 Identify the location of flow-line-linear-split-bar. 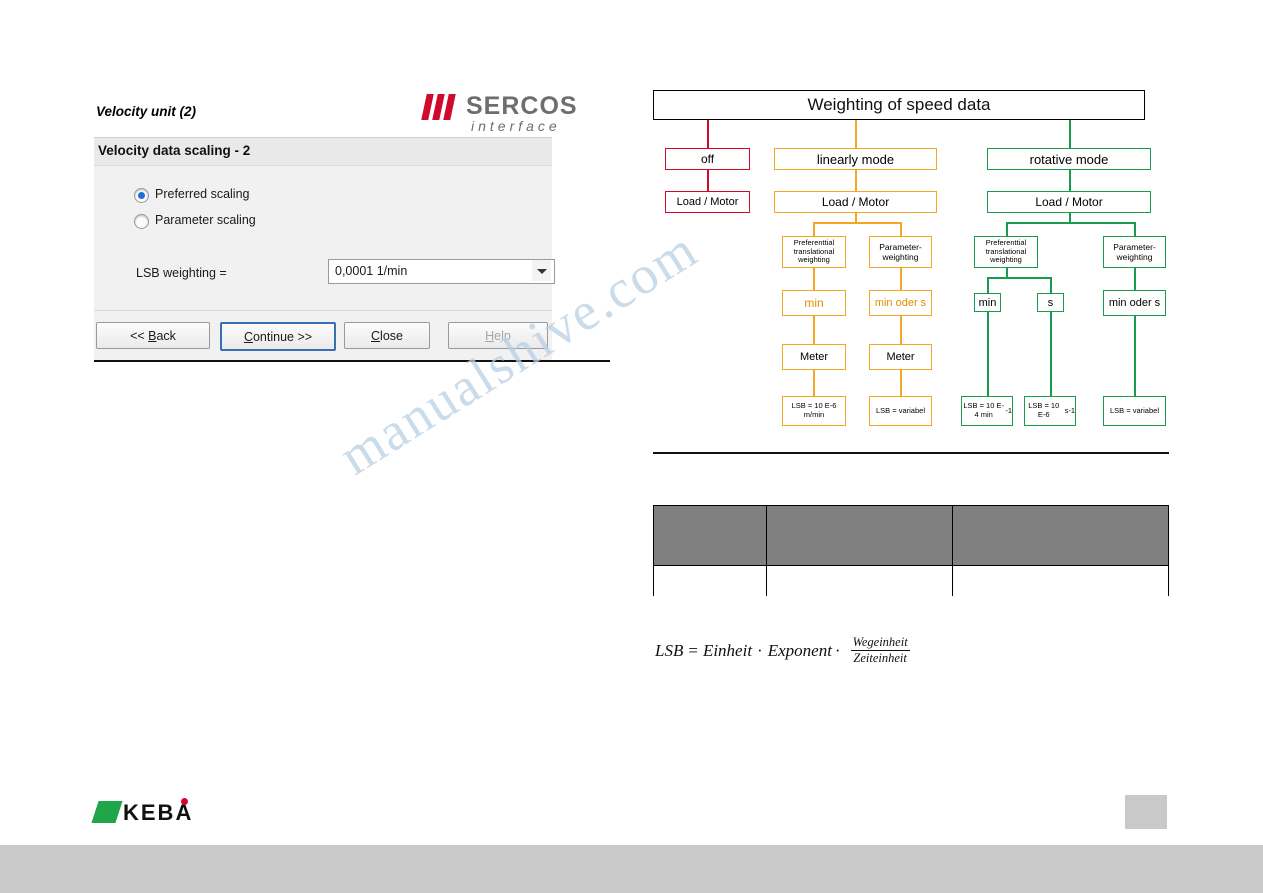
(857, 223).